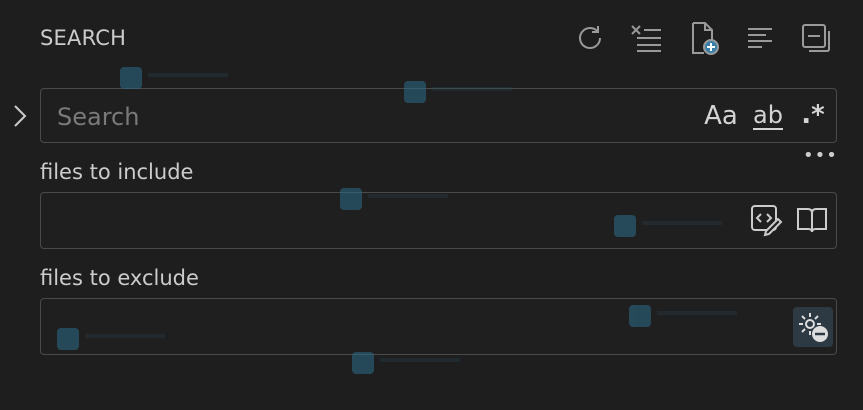 The height and width of the screenshot is (410, 863). Describe the element at coordinates (367, 116) in the screenshot. I see `search-input` at that location.